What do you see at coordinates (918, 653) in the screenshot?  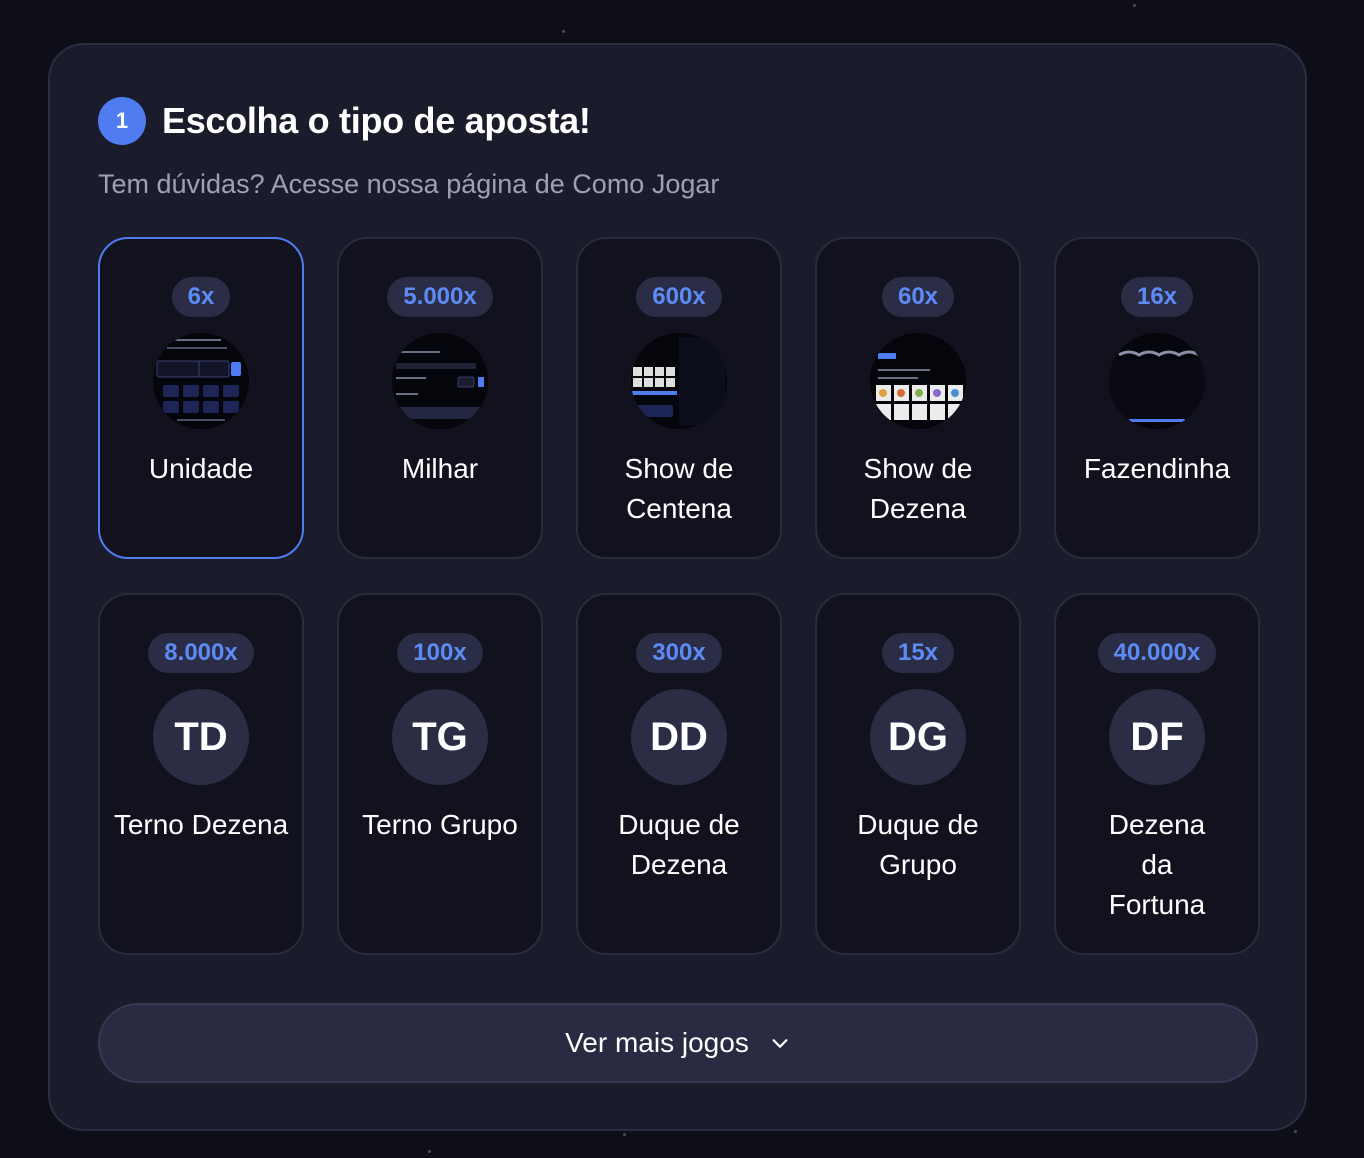 I see `multiplier-badge: 15x` at bounding box center [918, 653].